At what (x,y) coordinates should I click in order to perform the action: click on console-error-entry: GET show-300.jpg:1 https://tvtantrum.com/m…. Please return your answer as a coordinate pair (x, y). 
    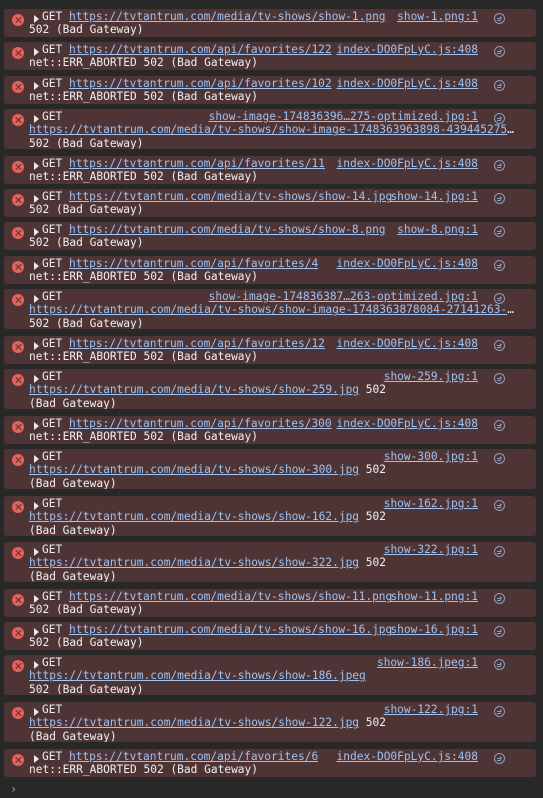
    Looking at the image, I should click on (270, 469).